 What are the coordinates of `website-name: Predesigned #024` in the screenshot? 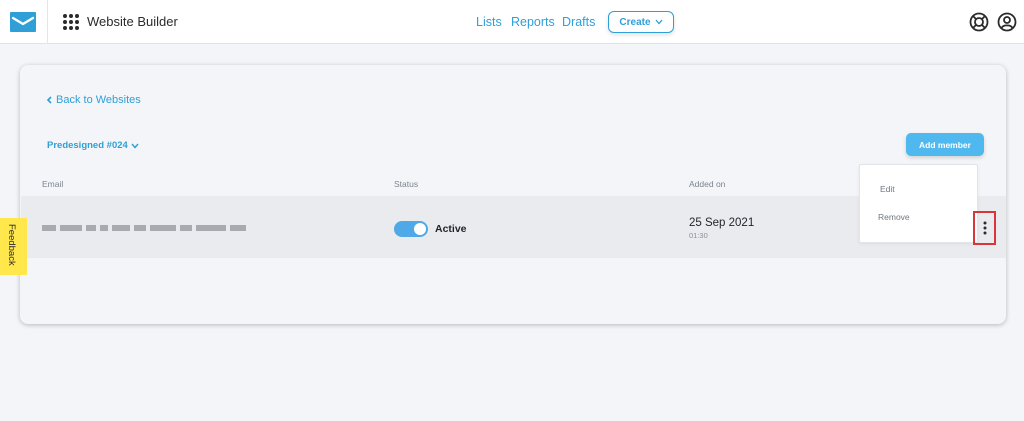 It's located at (87, 145).